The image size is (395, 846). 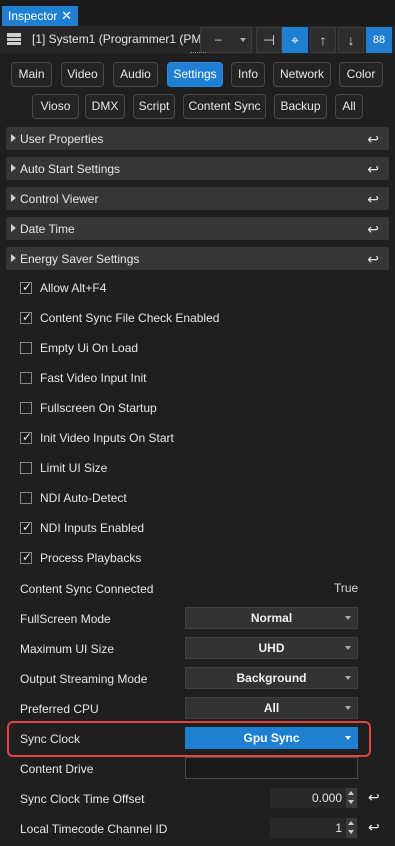 What do you see at coordinates (248, 74) in the screenshot?
I see `category-info: Info` at bounding box center [248, 74].